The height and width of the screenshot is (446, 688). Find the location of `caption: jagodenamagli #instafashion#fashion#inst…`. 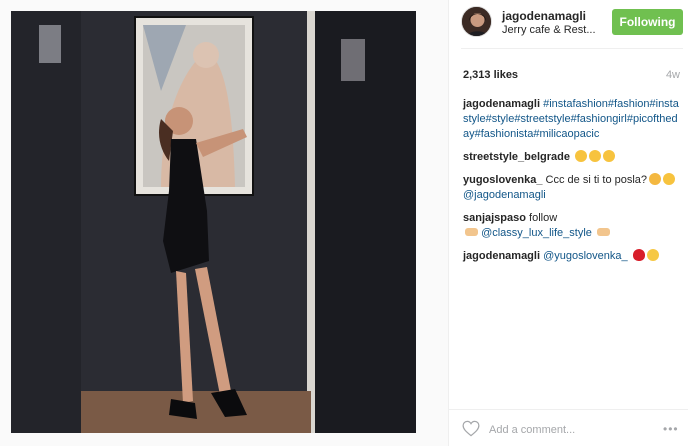

caption: jagodenamagli #instafashion#fashion#inst… is located at coordinates (573, 119).